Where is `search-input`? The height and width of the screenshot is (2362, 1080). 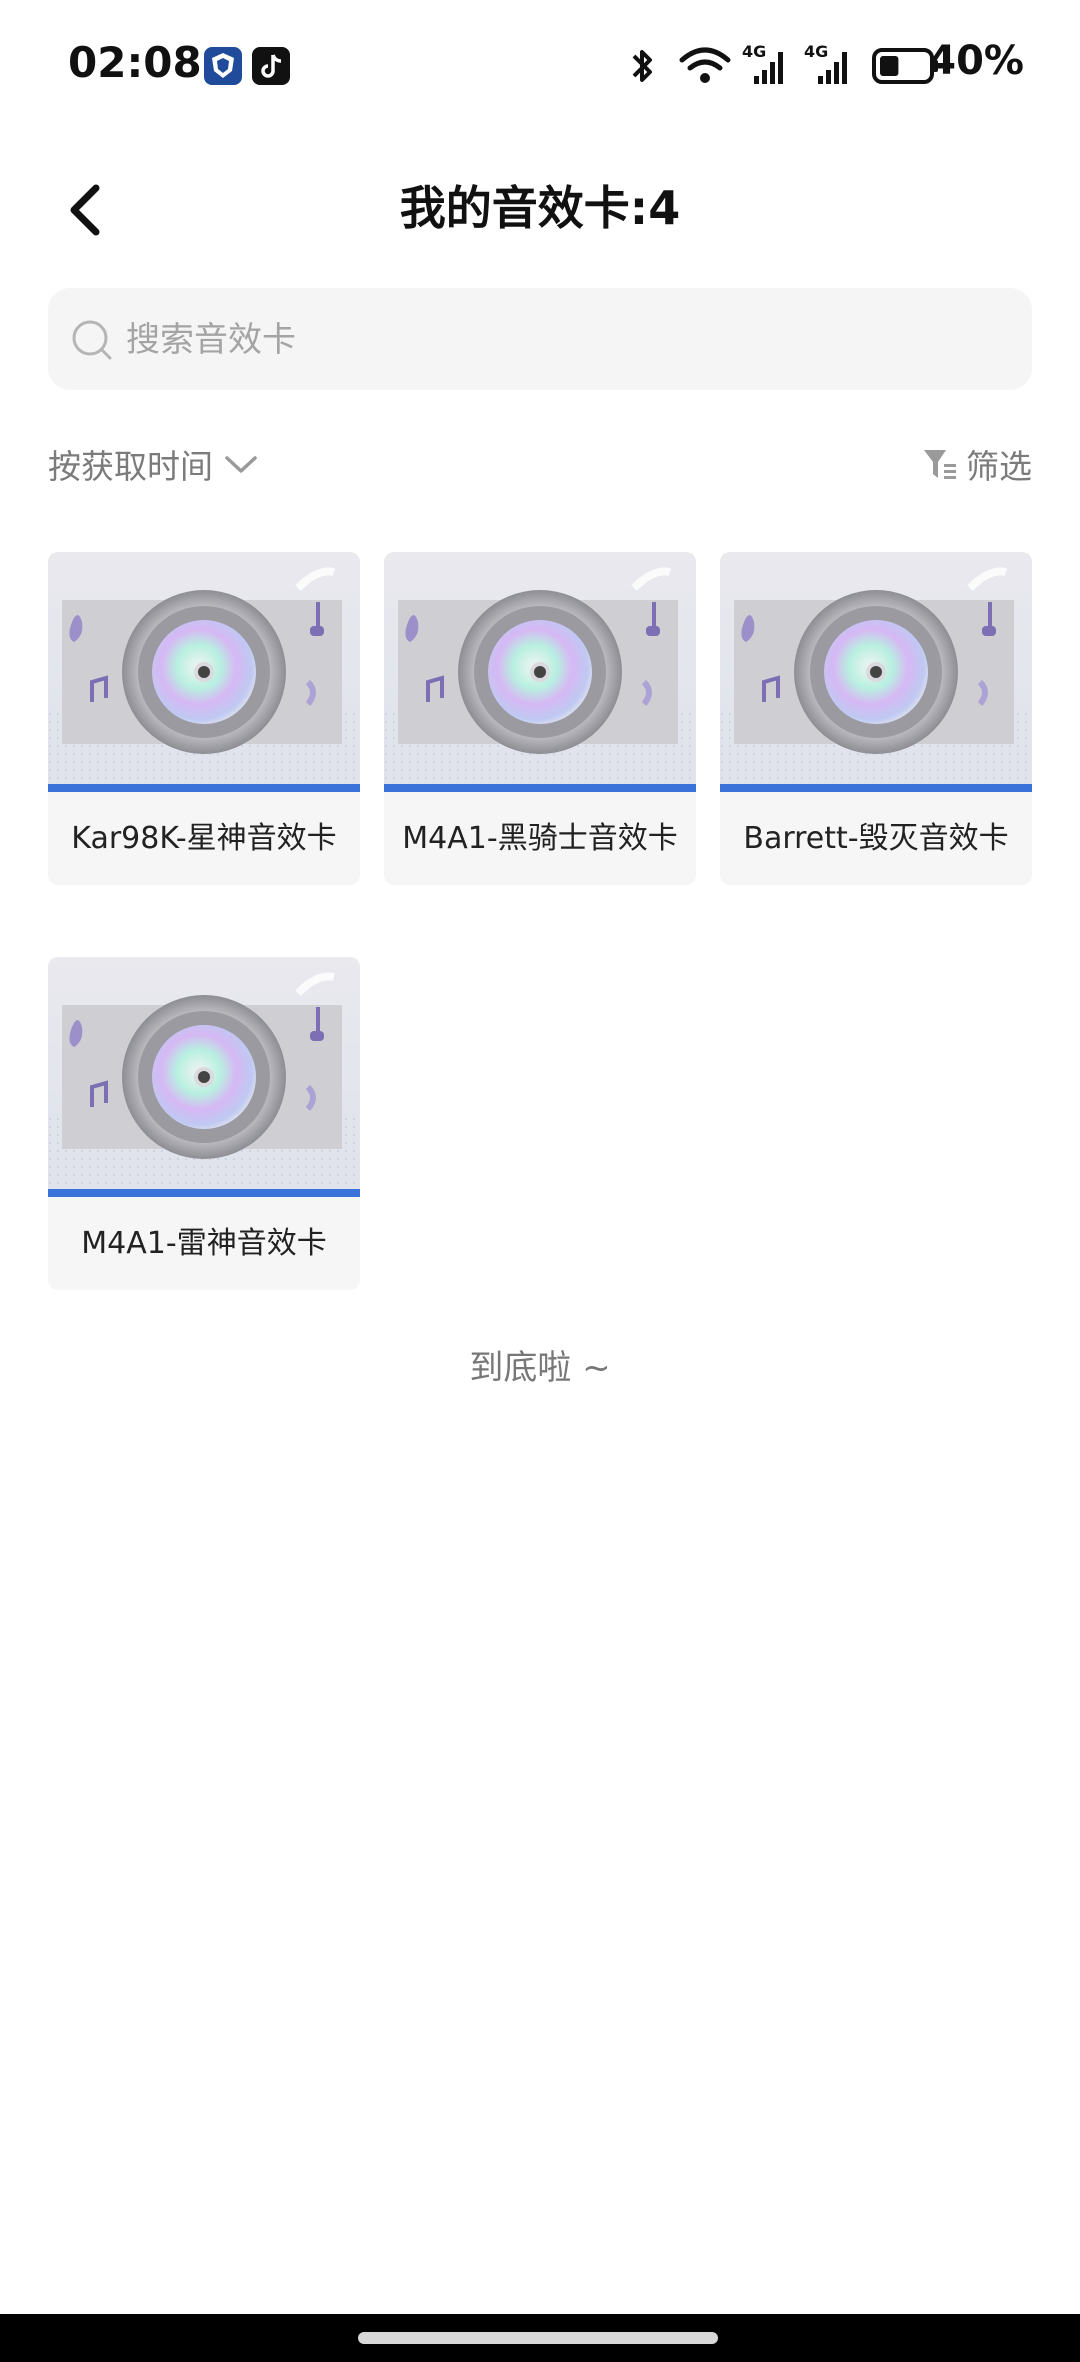 search-input is located at coordinates (566, 340).